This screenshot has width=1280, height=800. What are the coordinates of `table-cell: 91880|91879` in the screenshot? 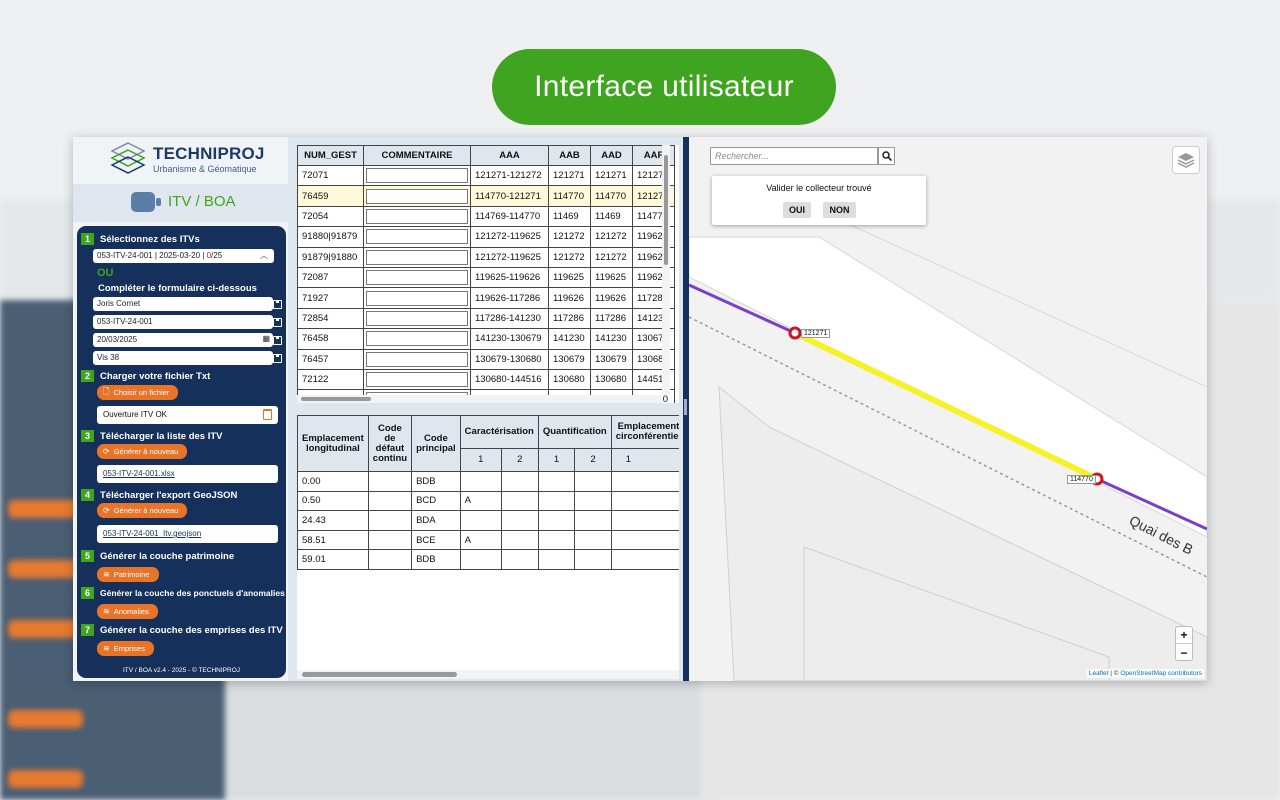 It's located at (330, 237).